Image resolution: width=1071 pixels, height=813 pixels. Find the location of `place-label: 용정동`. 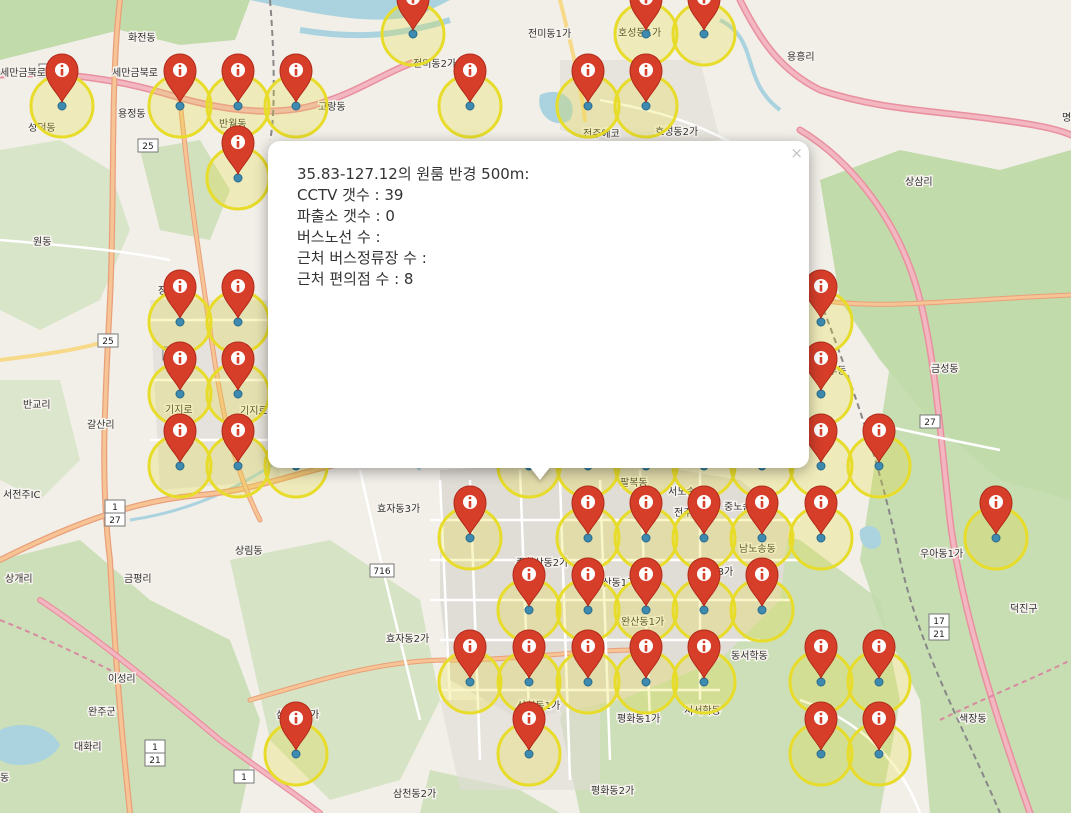

place-label: 용정동 is located at coordinates (132, 114).